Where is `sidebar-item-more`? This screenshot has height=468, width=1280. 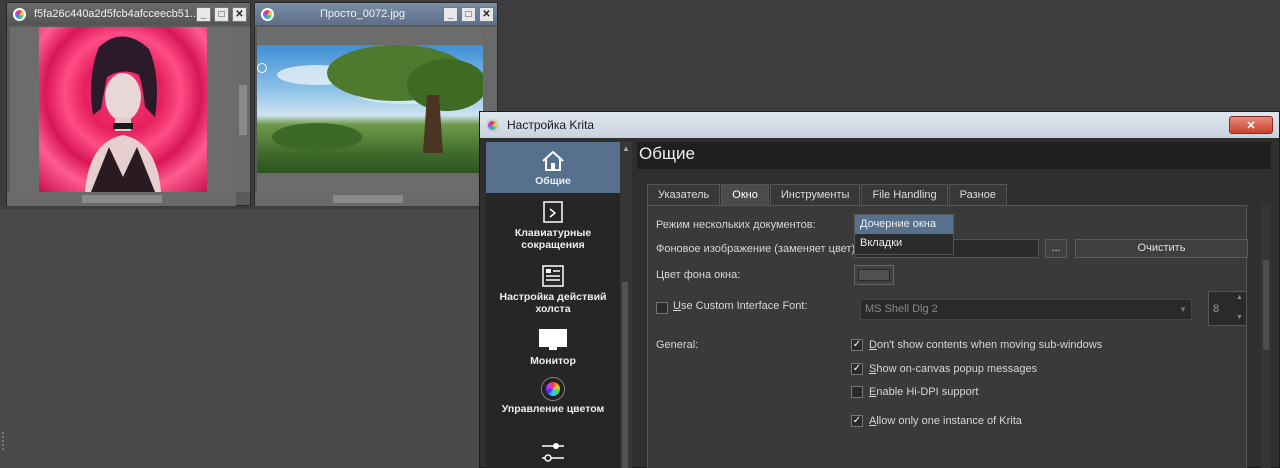
sidebar-item-more is located at coordinates (553, 454).